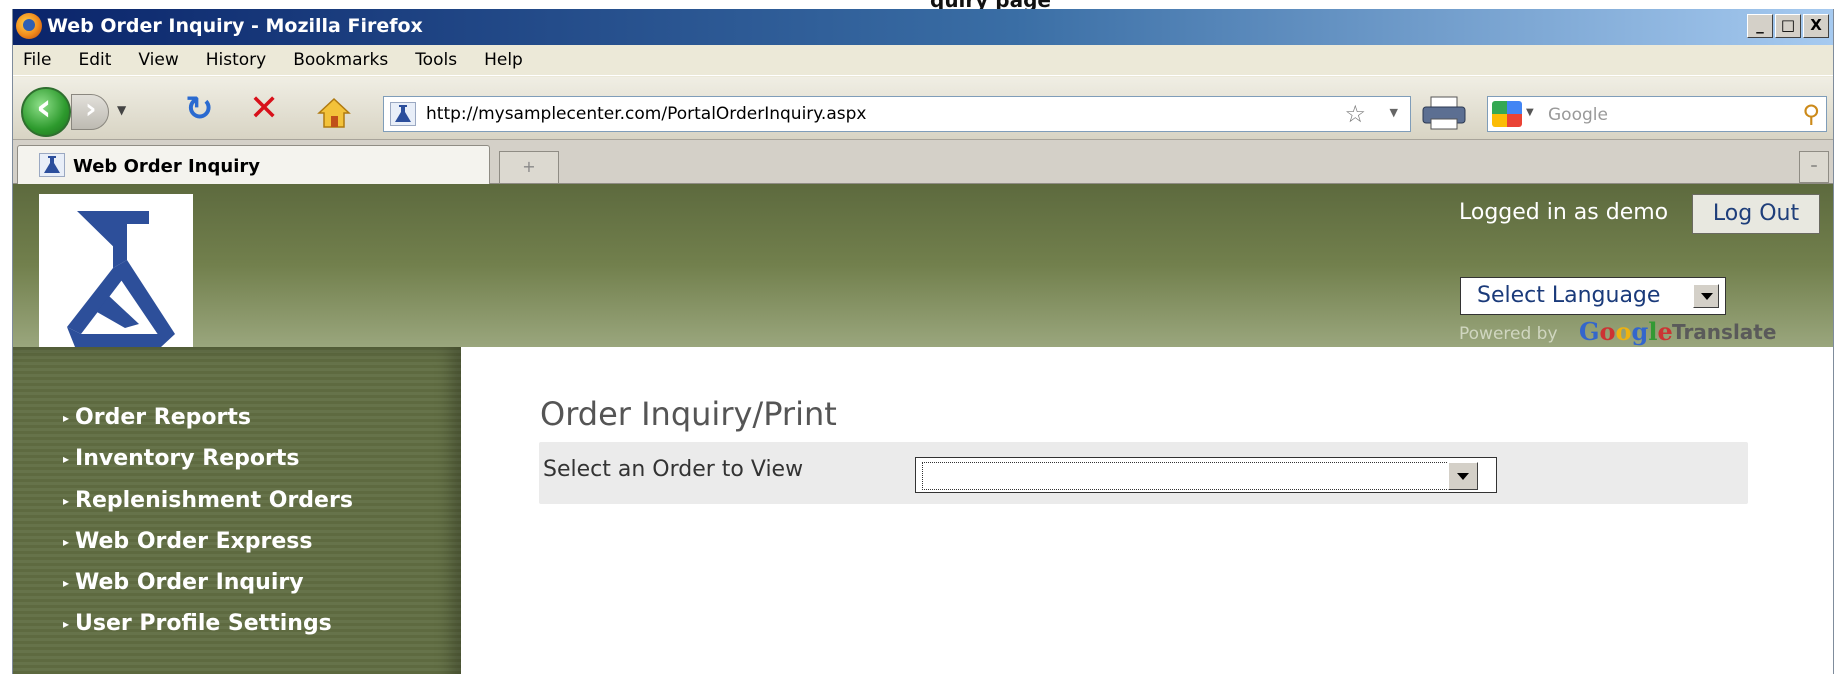 The width and height of the screenshot is (1845, 674). What do you see at coordinates (340, 60) in the screenshot?
I see `menu-bookmarks: Bookmarks` at bounding box center [340, 60].